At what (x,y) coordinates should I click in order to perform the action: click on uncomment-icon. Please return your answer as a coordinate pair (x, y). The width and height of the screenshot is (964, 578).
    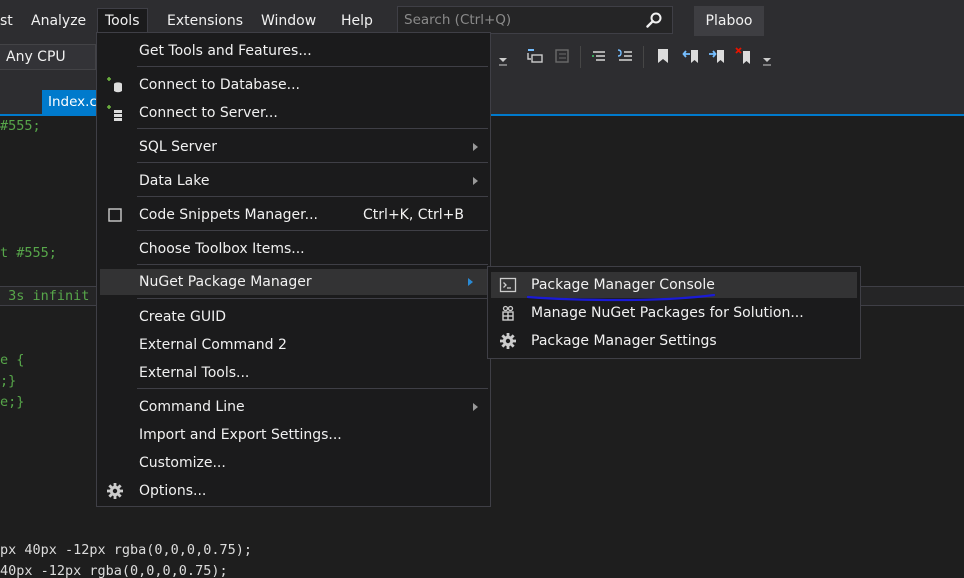
    Looking at the image, I should click on (625, 56).